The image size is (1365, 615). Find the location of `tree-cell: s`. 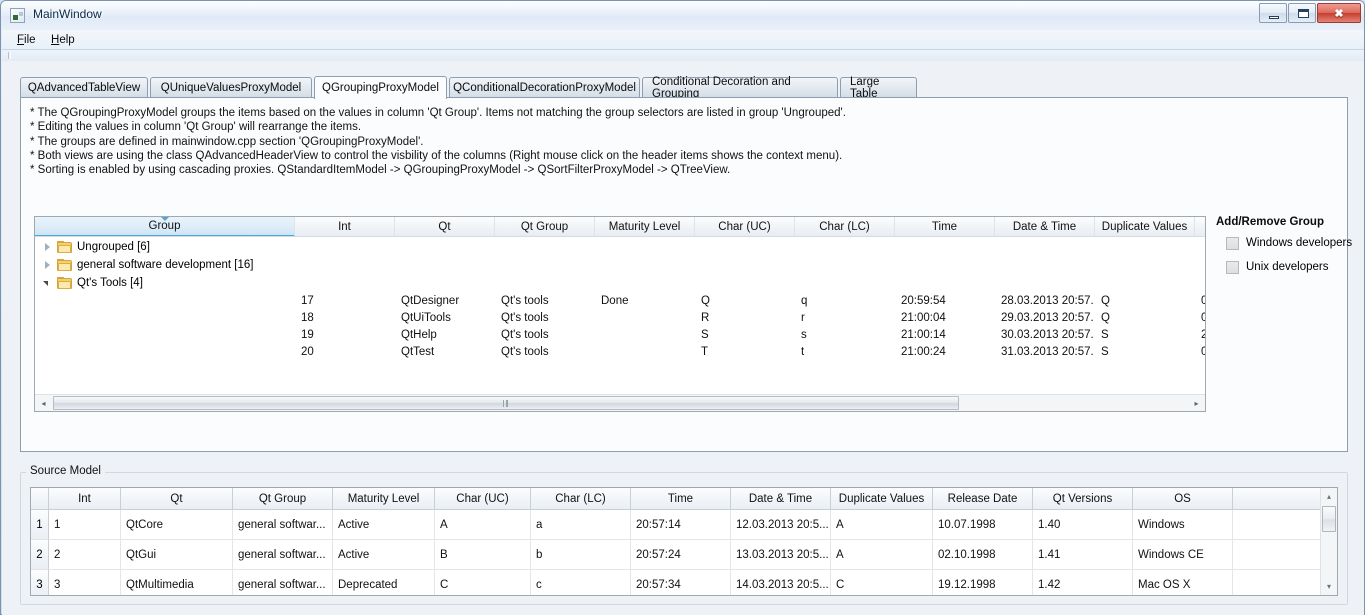

tree-cell: s is located at coordinates (847, 335).